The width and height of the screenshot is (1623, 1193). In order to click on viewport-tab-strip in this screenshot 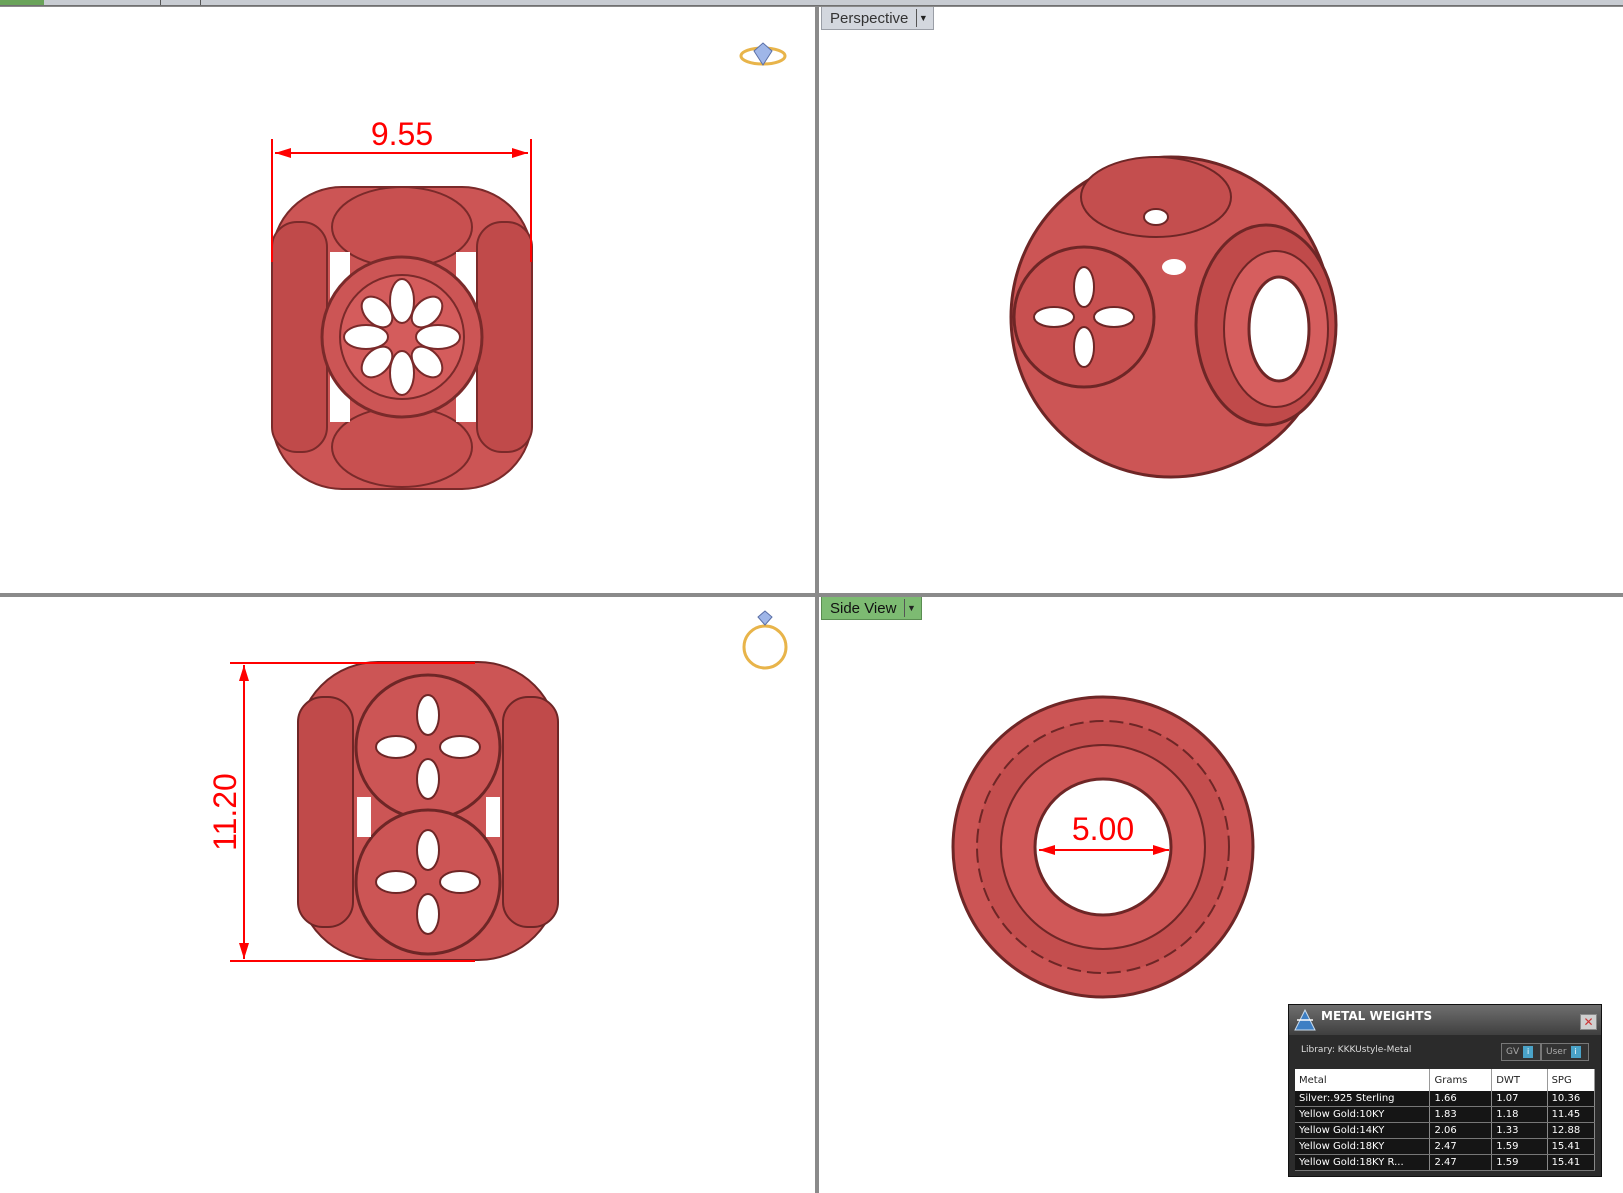, I will do `click(811, 3)`.